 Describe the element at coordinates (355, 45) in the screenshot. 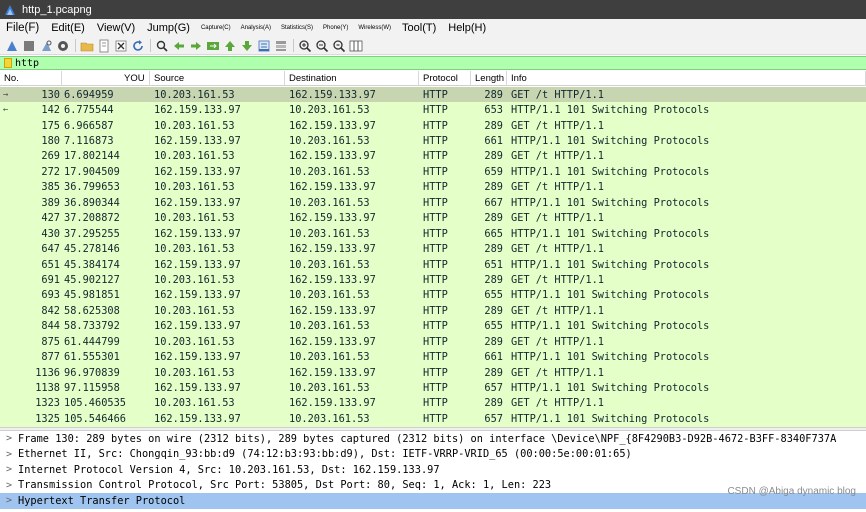

I see `resize-columns-icon` at that location.